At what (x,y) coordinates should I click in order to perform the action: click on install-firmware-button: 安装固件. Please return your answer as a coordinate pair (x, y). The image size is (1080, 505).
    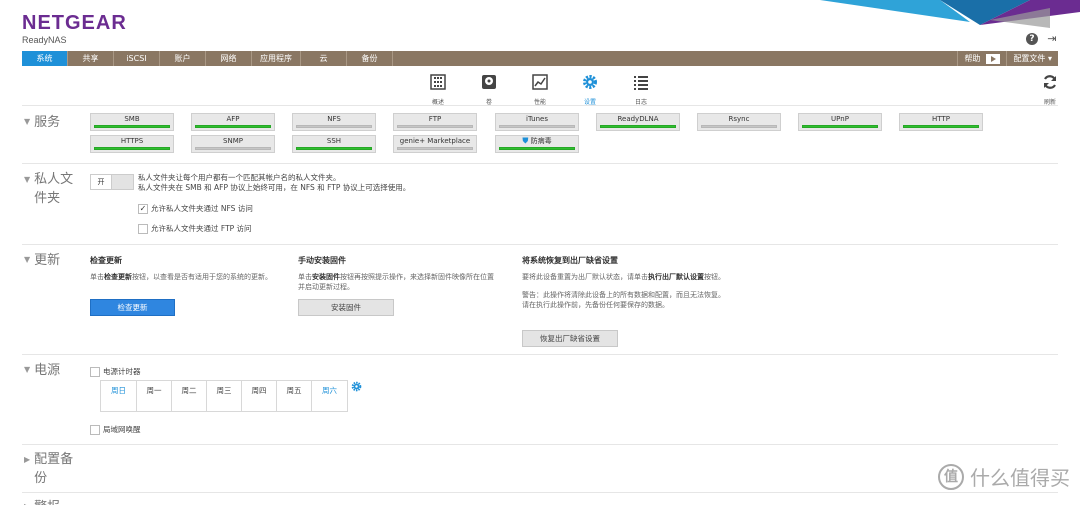
    Looking at the image, I should click on (346, 307).